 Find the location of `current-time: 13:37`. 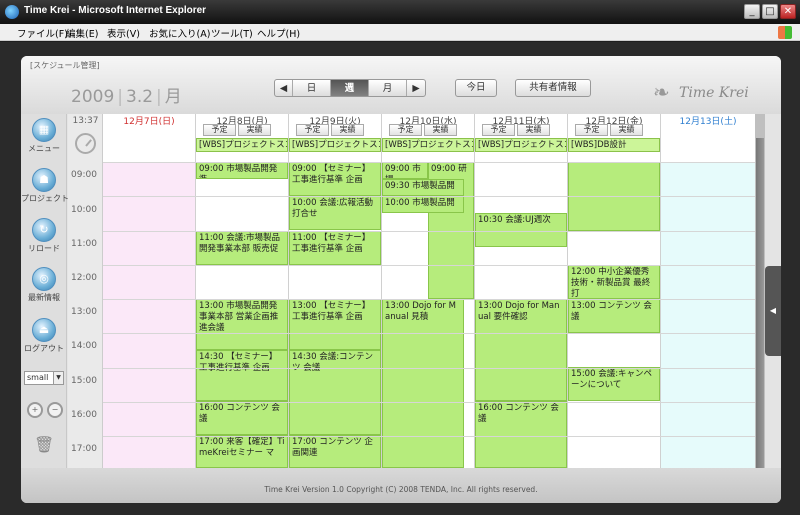

current-time: 13:37 is located at coordinates (85, 121).